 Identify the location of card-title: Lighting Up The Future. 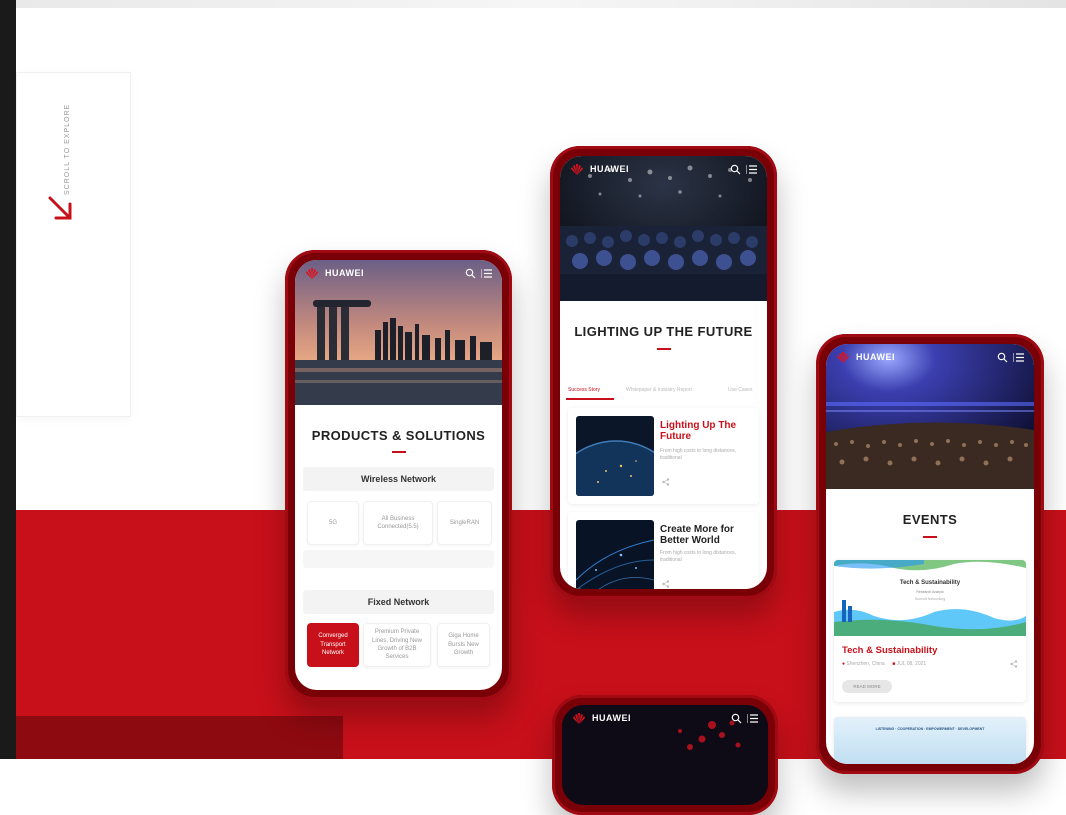
(706, 431).